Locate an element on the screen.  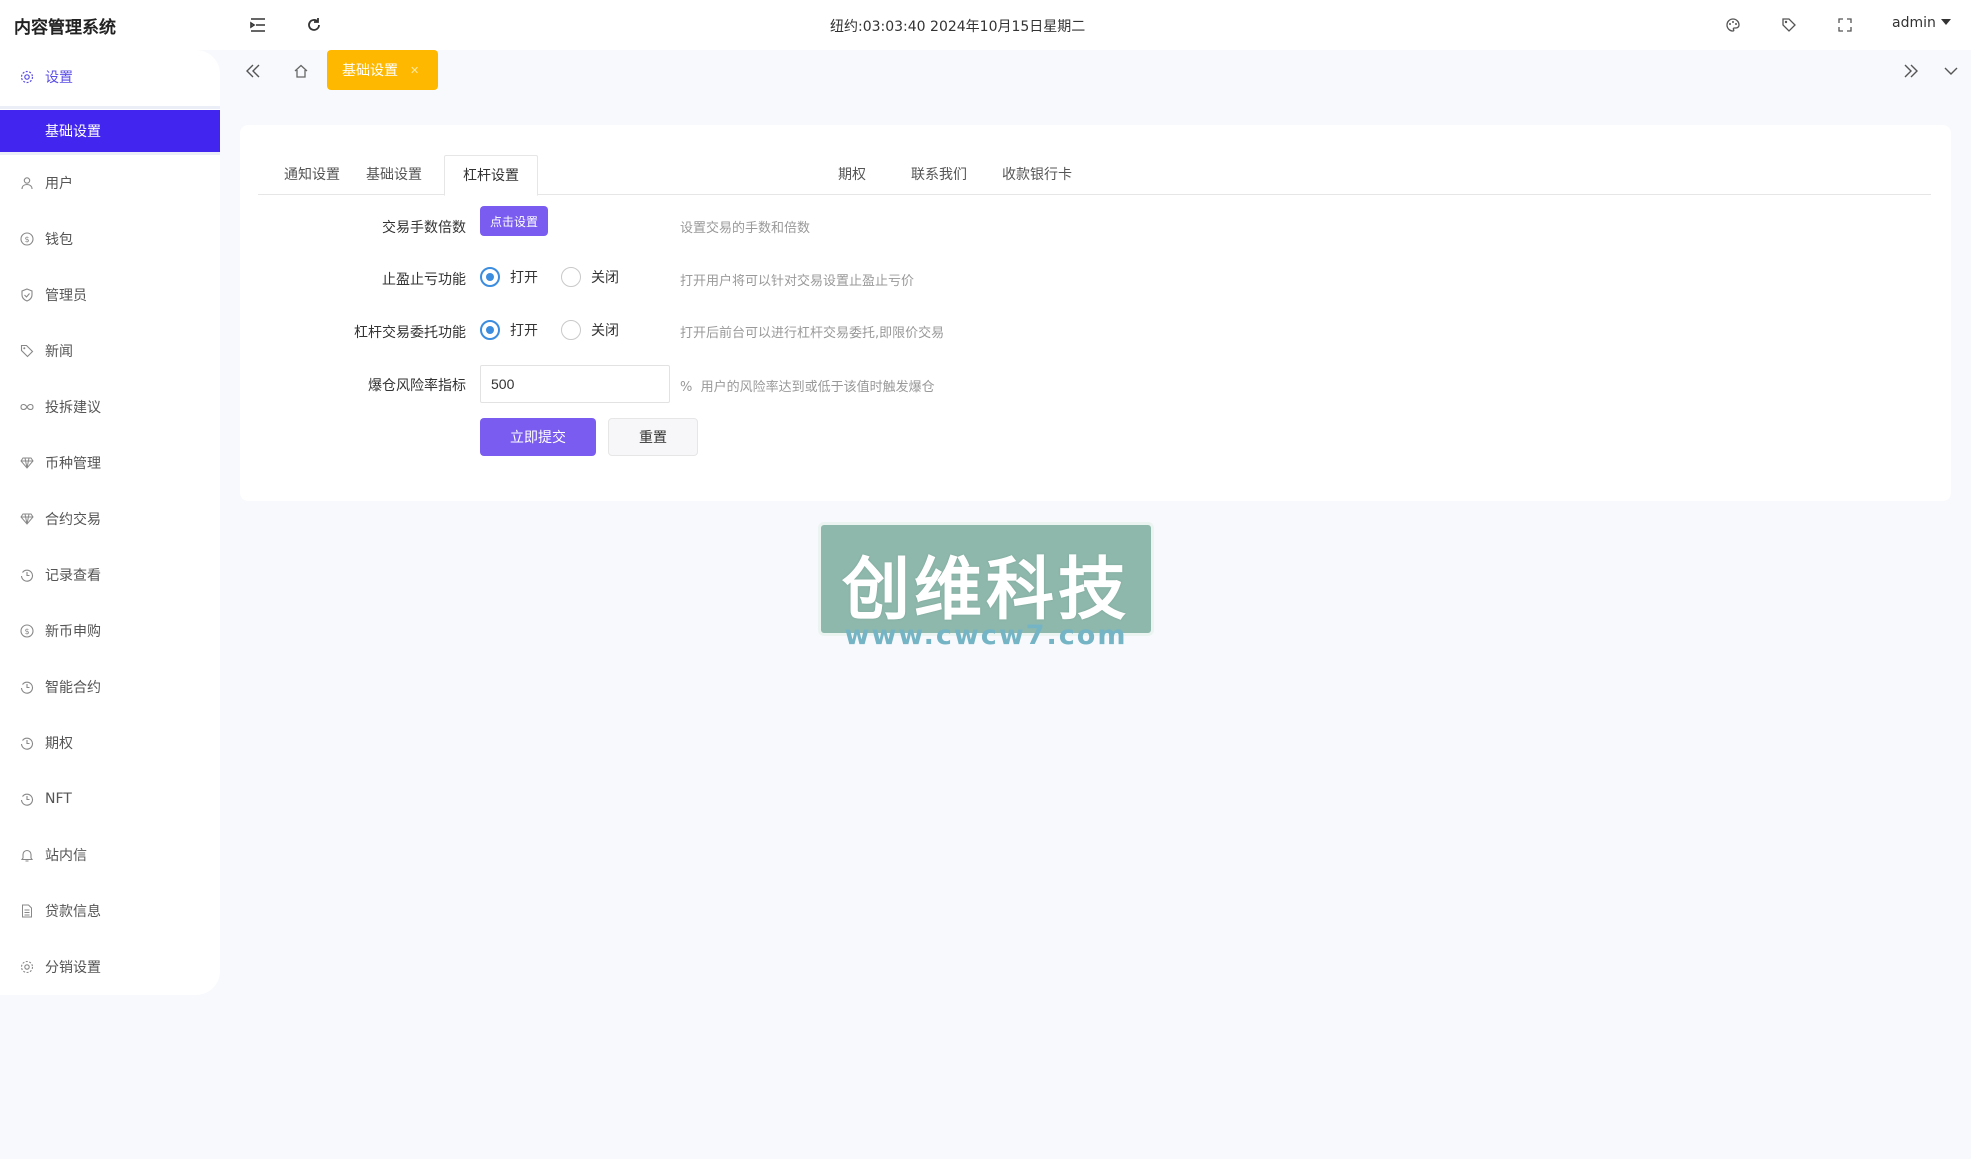
tab-bank-card: 收款银行卡 is located at coordinates (1037, 175).